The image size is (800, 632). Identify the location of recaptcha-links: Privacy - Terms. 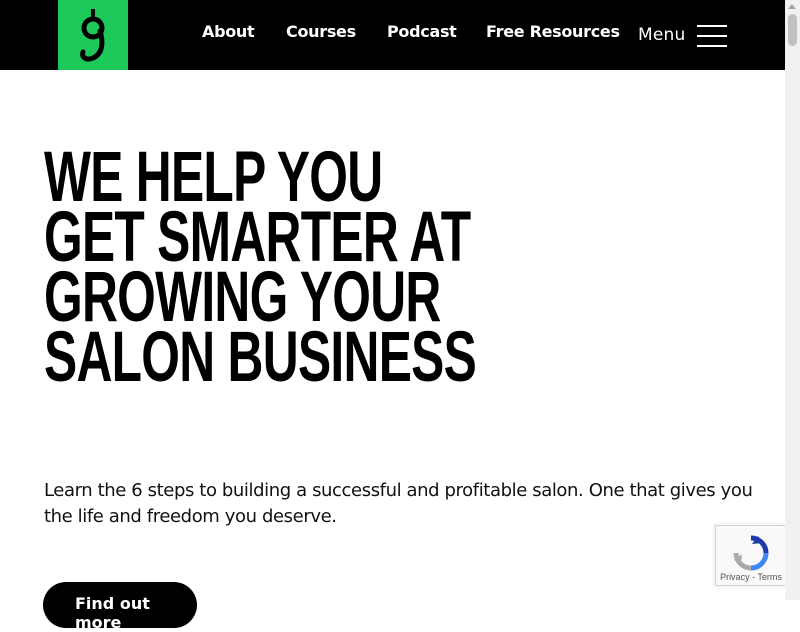
(751, 577).